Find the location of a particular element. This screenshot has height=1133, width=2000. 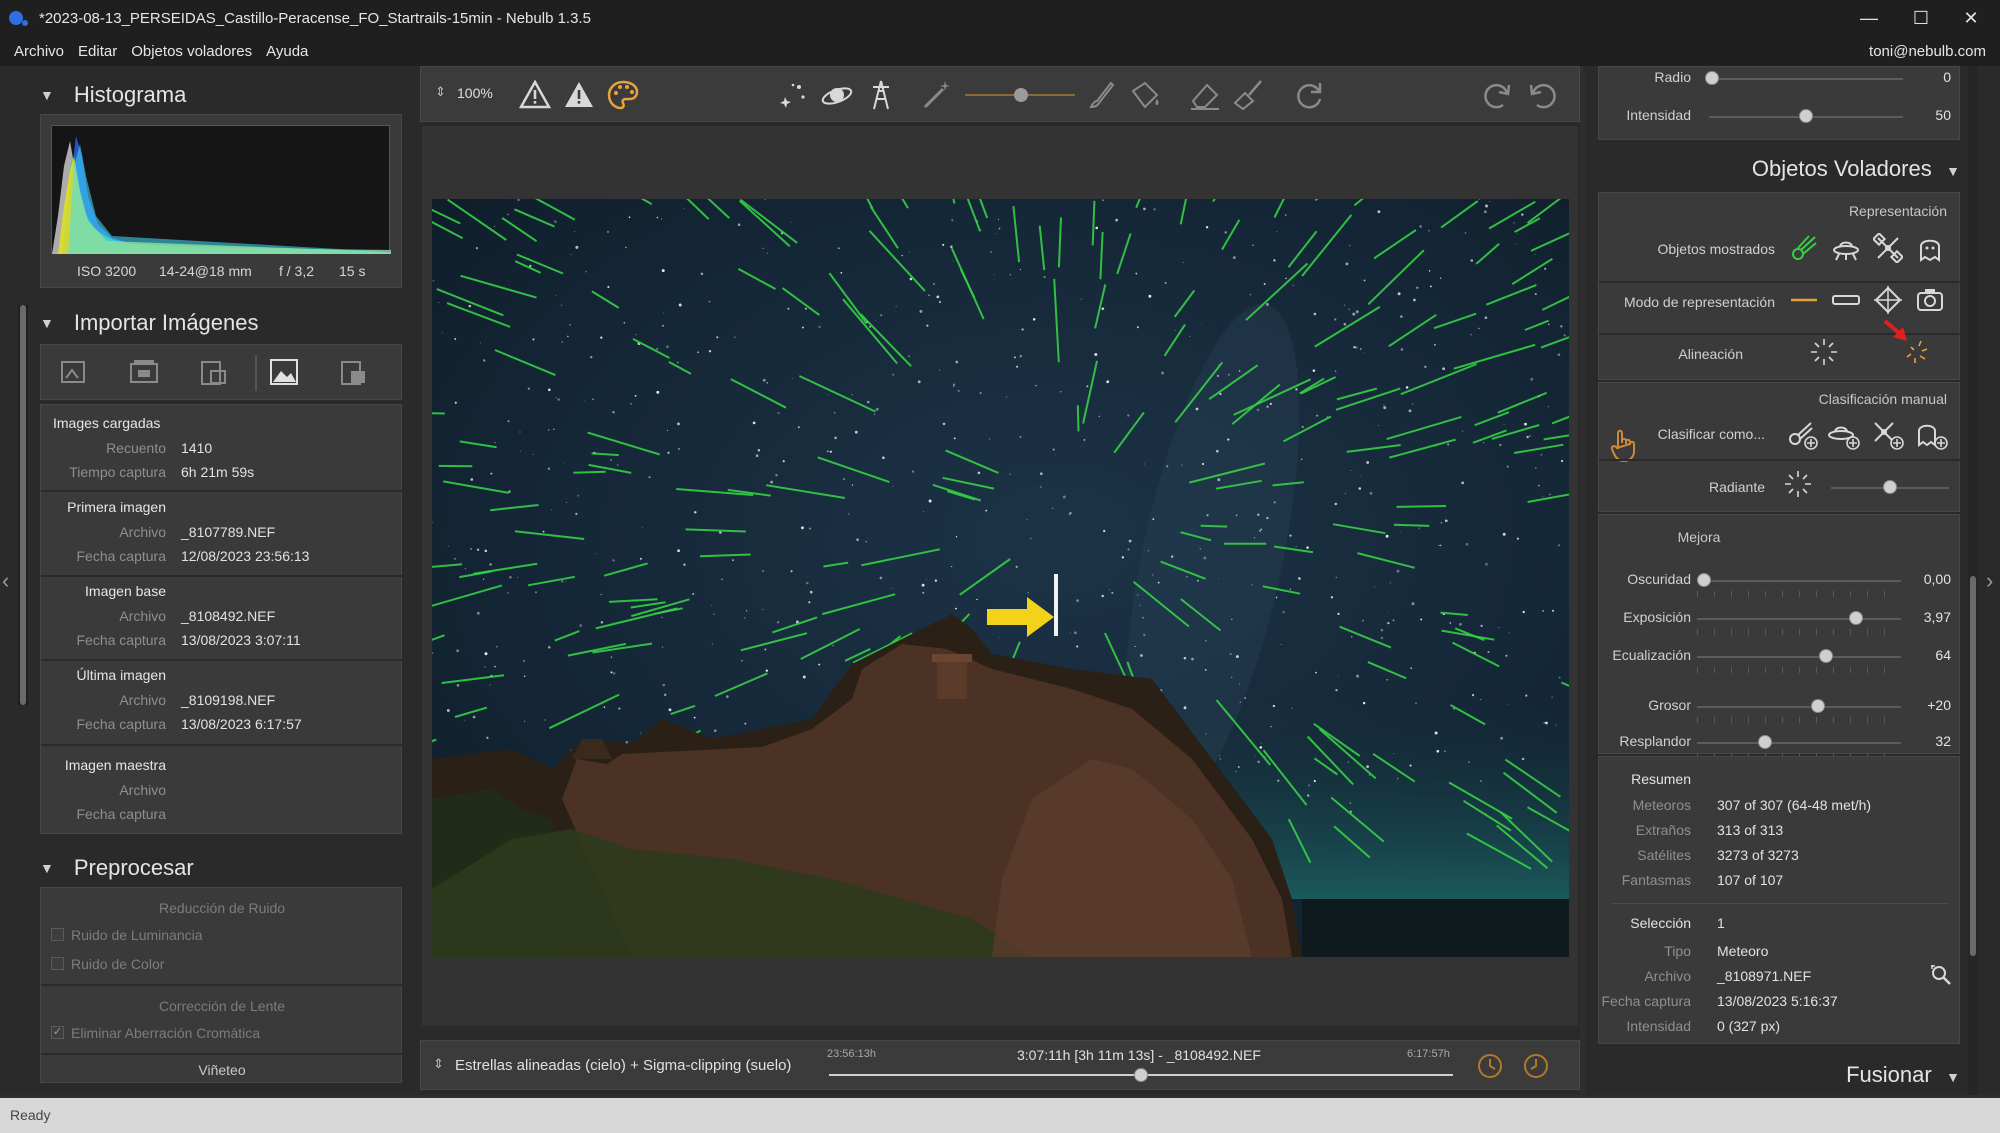

right-scrollbar is located at coordinates (1973, 580).